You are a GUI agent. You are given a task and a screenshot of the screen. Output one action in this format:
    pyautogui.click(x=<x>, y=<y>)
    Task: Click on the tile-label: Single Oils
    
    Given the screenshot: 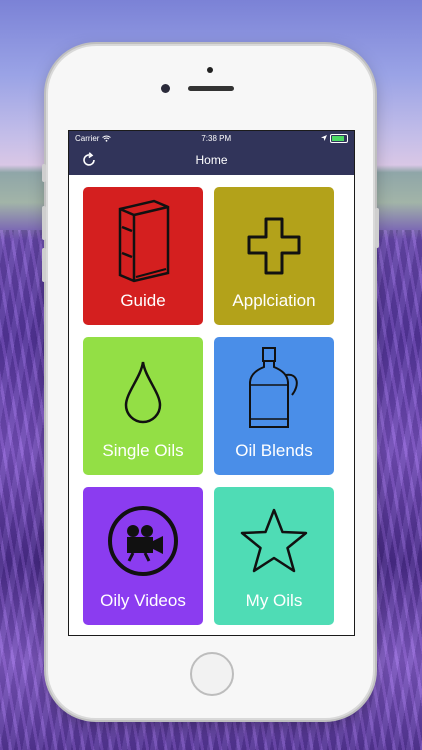 What is the action you would take?
    pyautogui.click(x=143, y=450)
    